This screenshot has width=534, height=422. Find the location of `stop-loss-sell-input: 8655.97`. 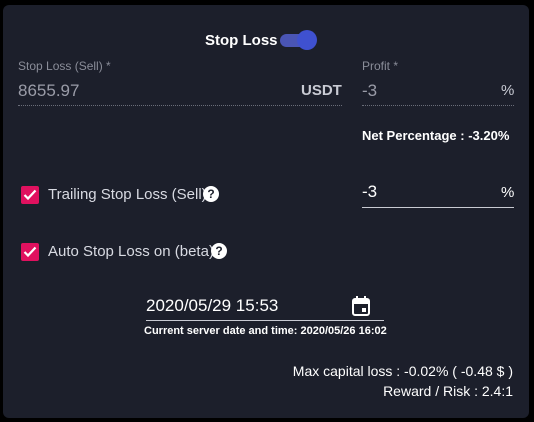

stop-loss-sell-input: 8655.97 is located at coordinates (48, 91).